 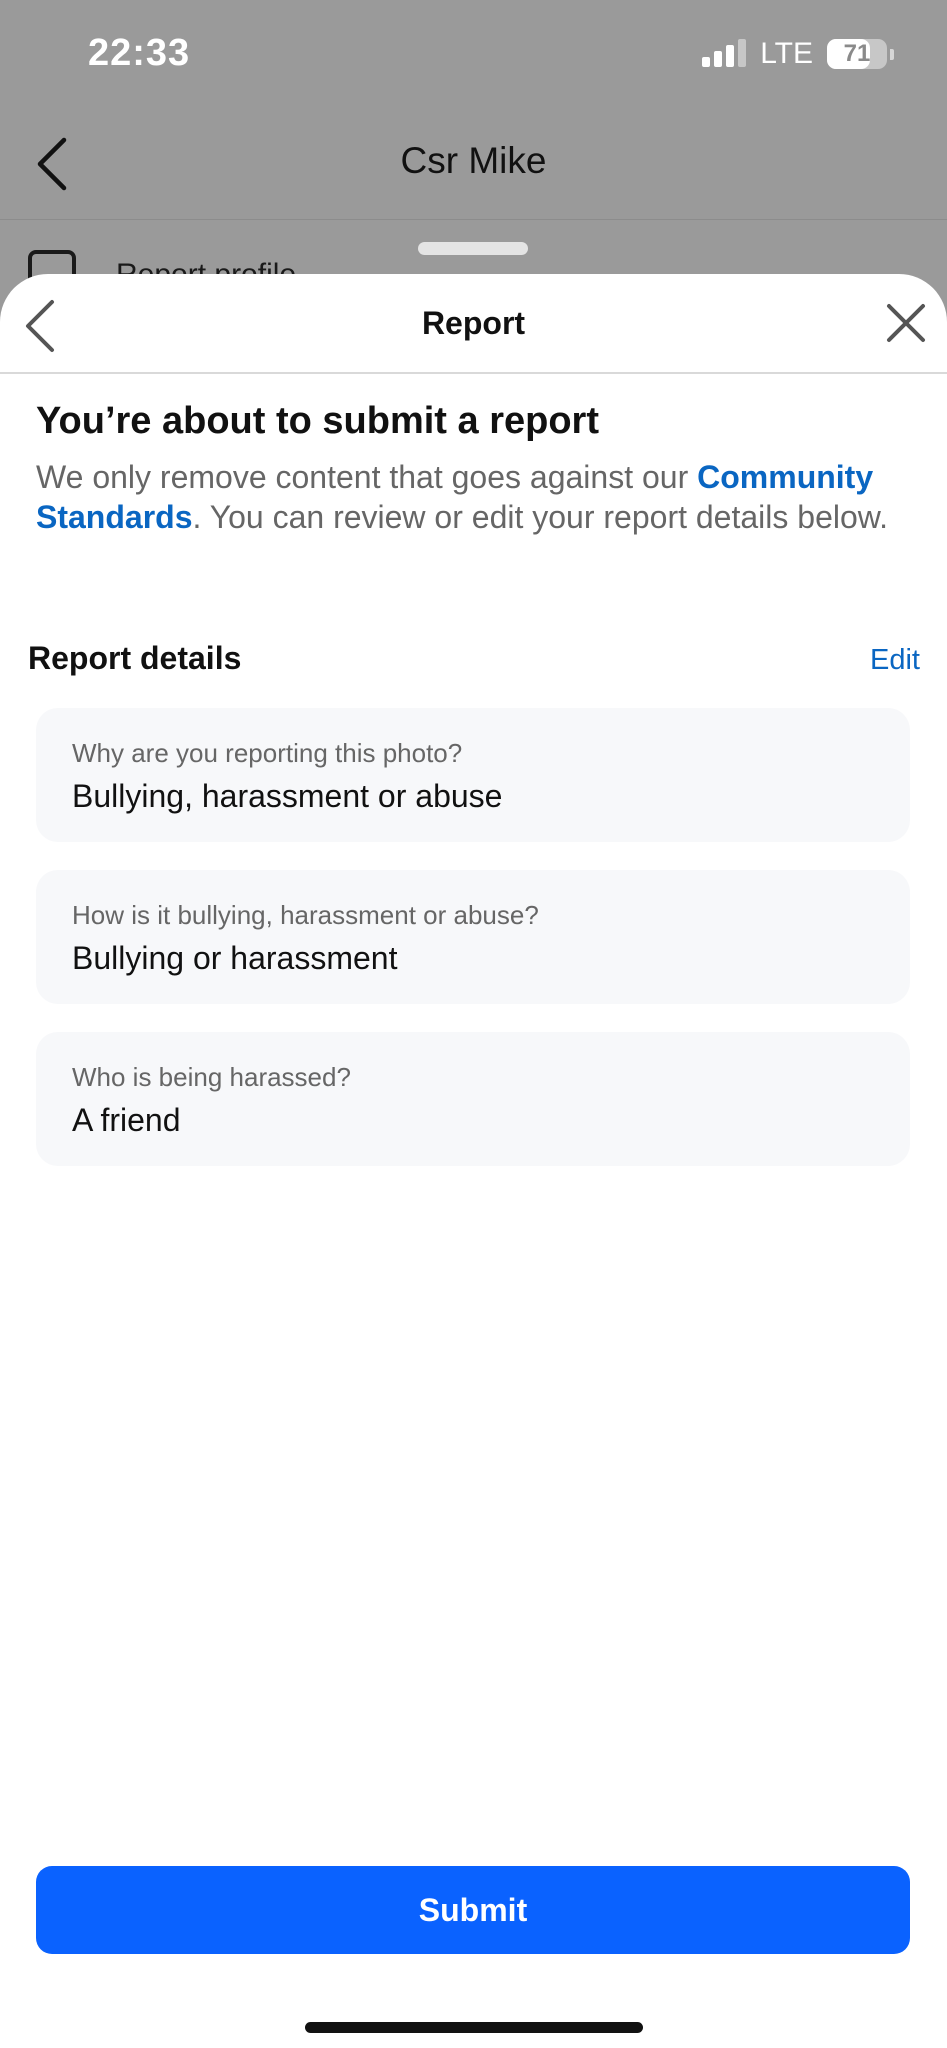 What do you see at coordinates (473, 248) in the screenshot?
I see `sheet-grabber-handle` at bounding box center [473, 248].